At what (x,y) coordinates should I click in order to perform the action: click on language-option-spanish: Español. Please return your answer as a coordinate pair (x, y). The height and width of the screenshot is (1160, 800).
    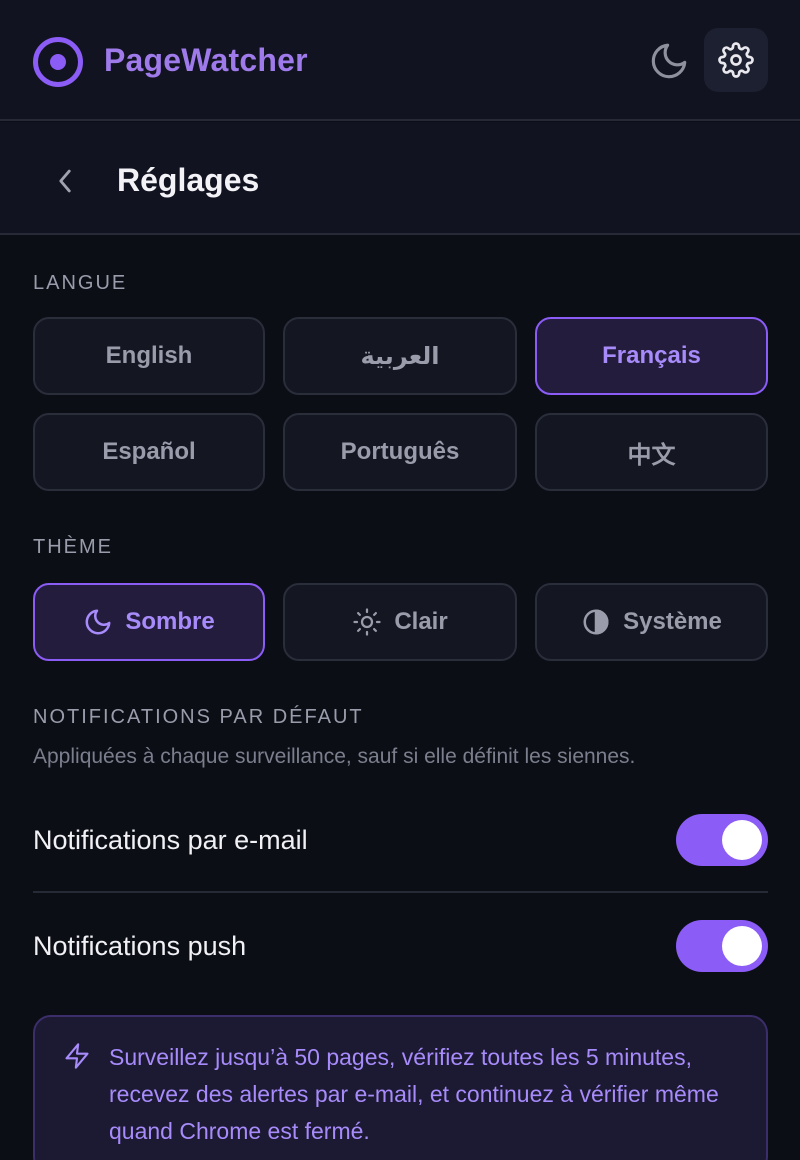
    Looking at the image, I should click on (149, 452).